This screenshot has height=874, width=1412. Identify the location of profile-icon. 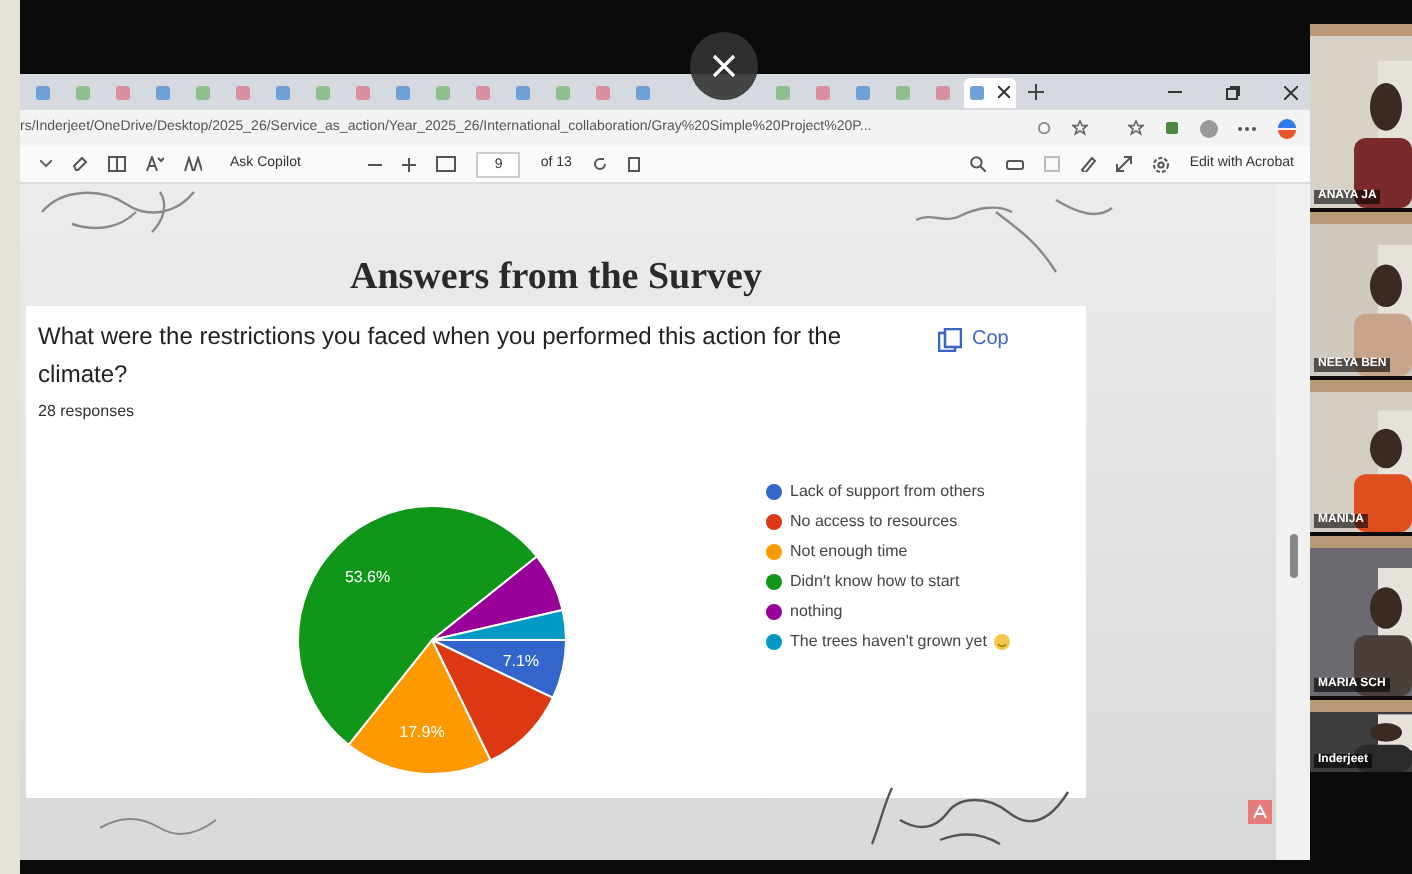
(1209, 128).